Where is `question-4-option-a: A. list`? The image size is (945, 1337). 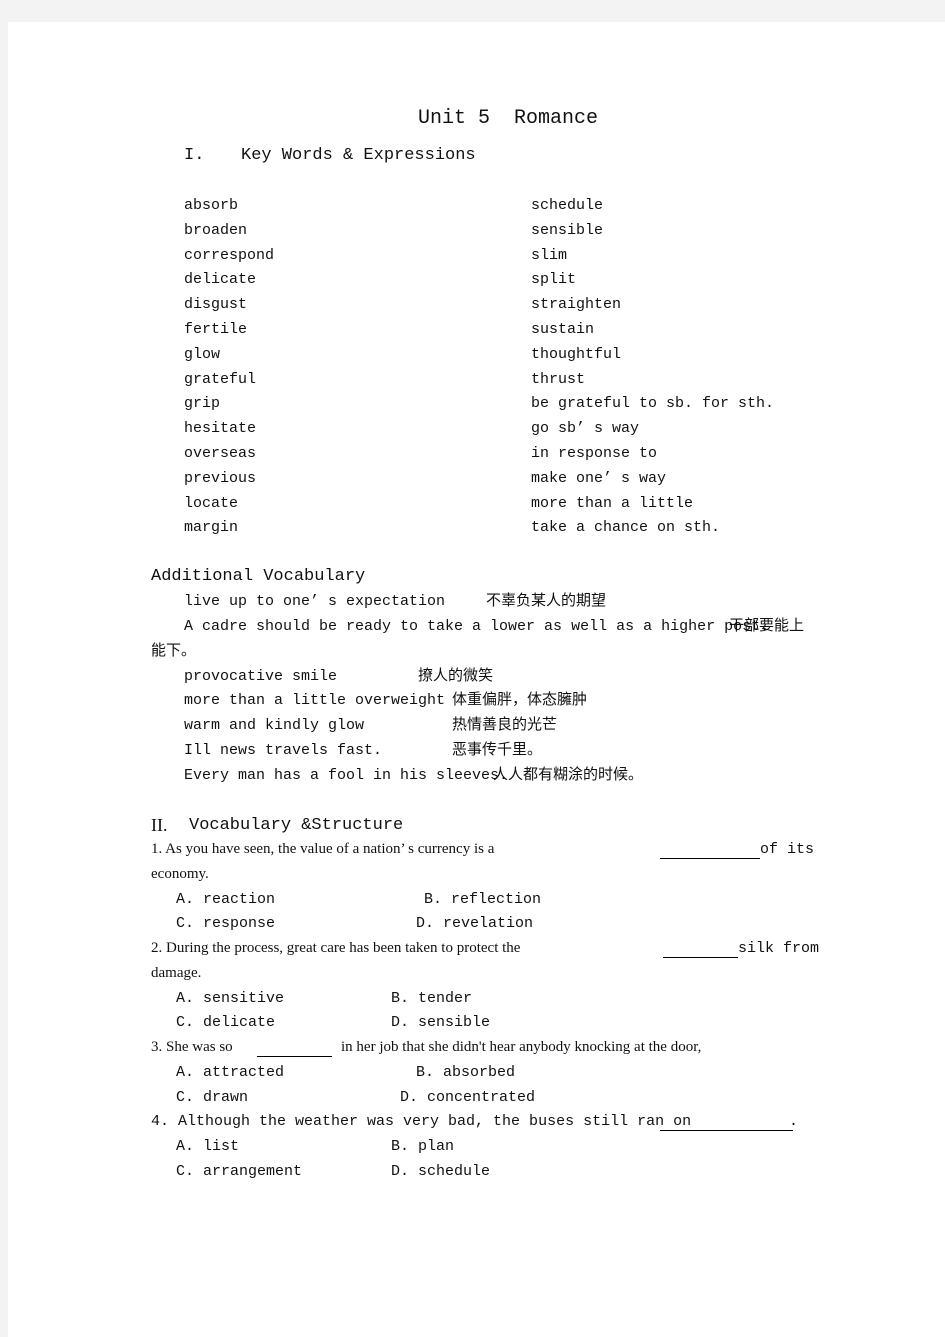 question-4-option-a: A. list is located at coordinates (207, 1146).